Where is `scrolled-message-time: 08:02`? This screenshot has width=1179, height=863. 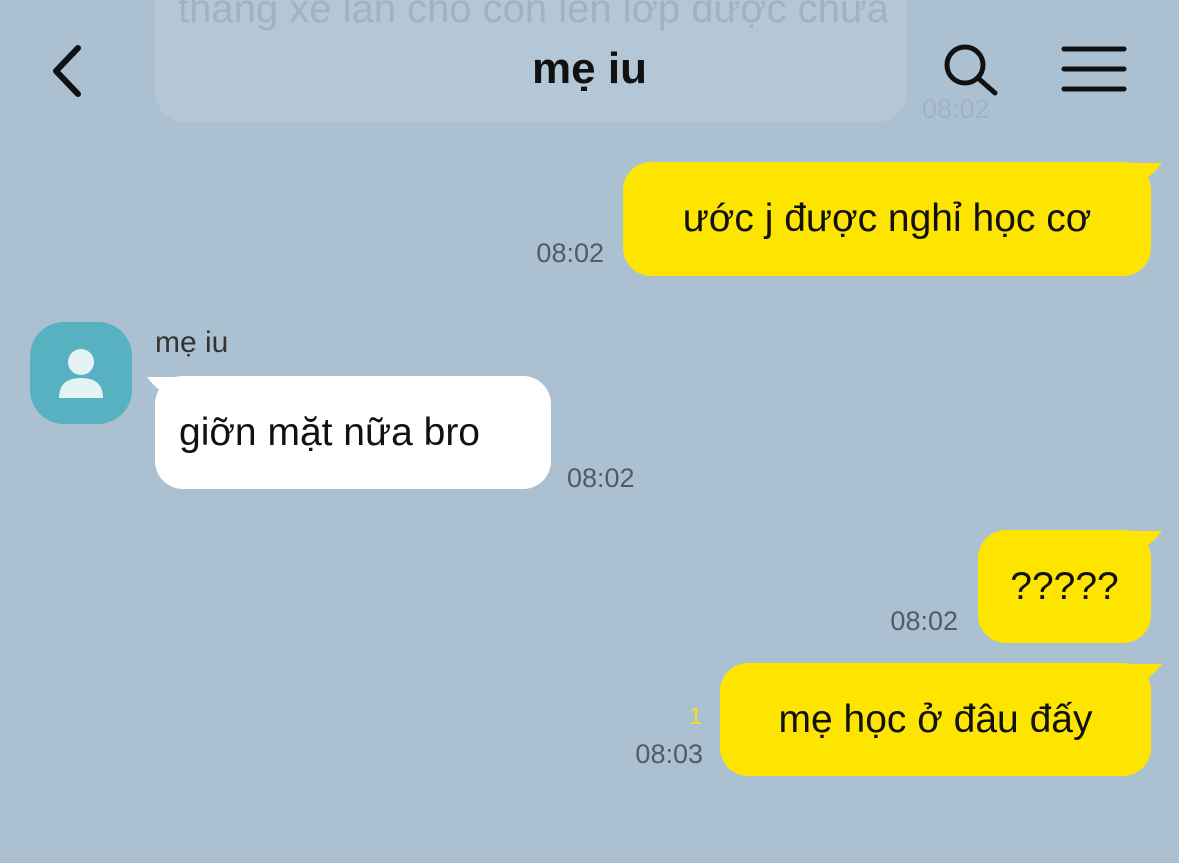 scrolled-message-time: 08:02 is located at coordinates (956, 109).